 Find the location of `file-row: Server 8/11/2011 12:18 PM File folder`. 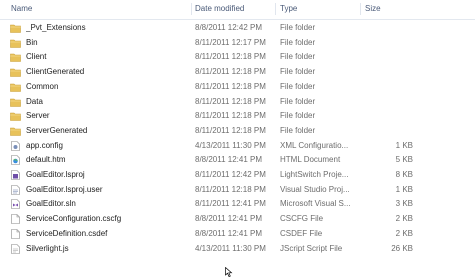

file-row: Server 8/11/2011 12:18 PM File folder is located at coordinates (237, 116).